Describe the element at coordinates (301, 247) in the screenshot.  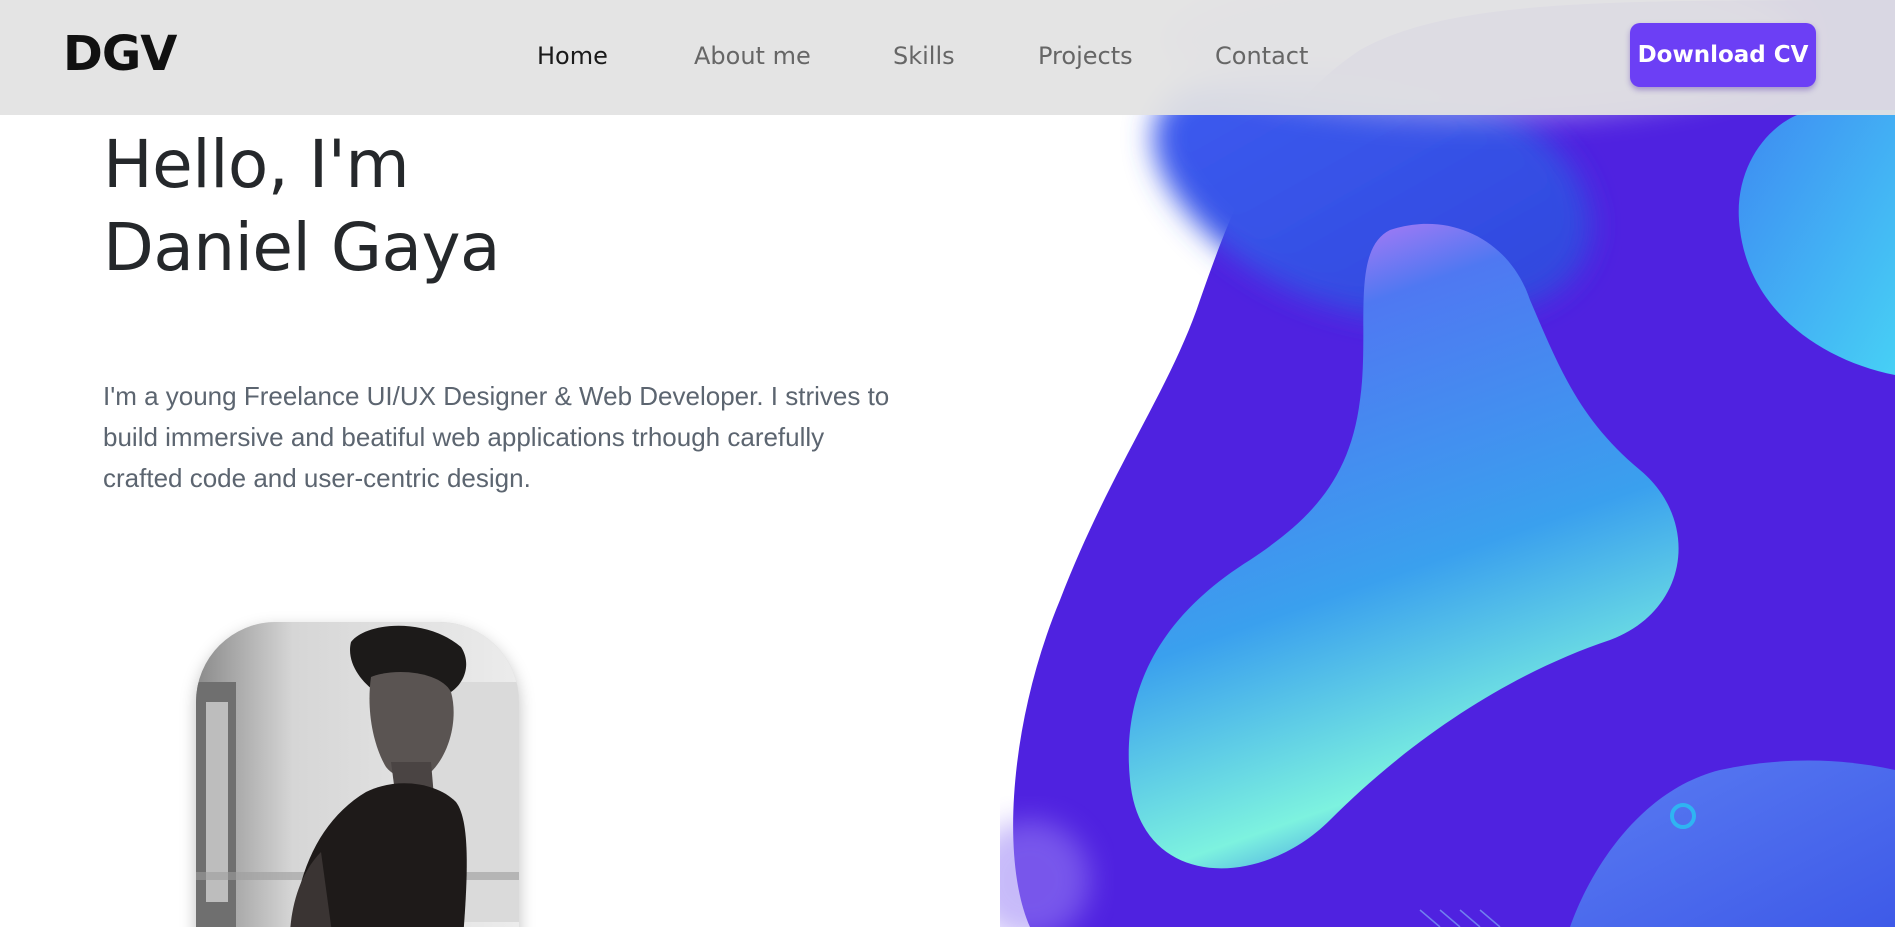
I see `hero-title-line-2: Daniel Gaya` at that location.